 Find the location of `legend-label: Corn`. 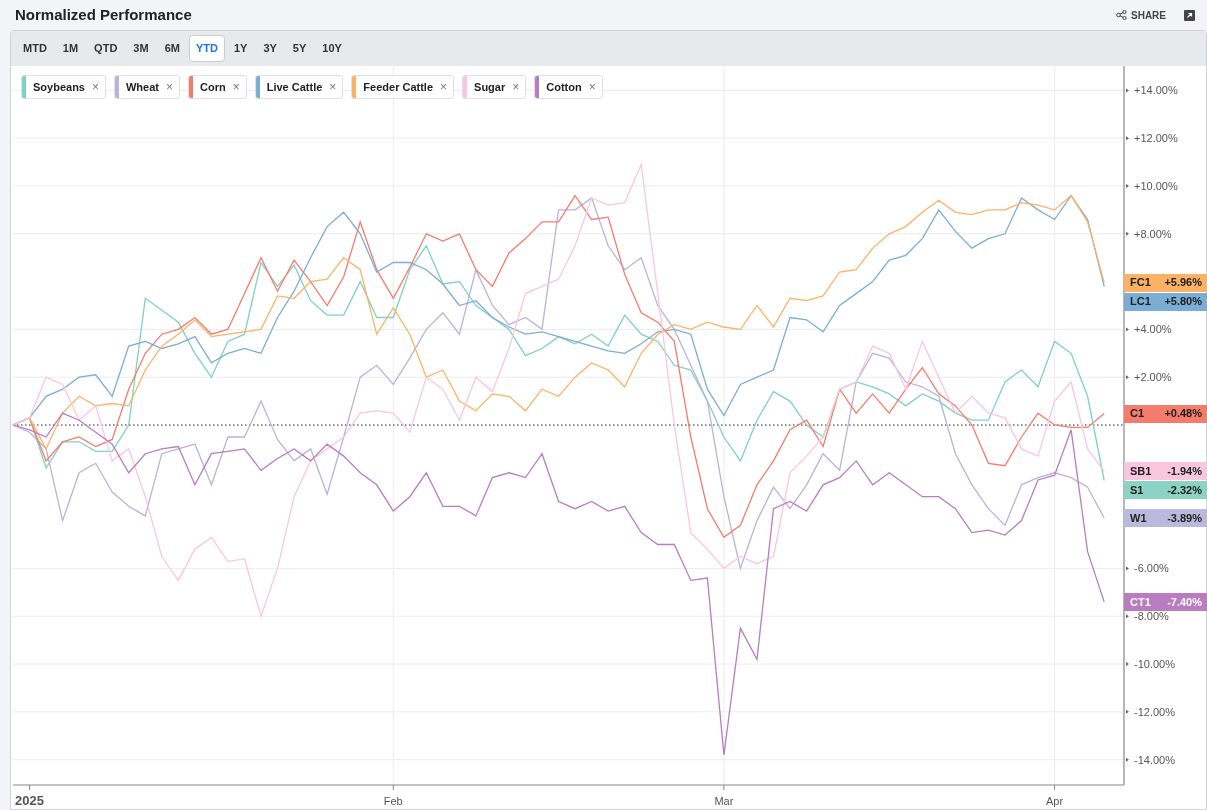

legend-label: Corn is located at coordinates (213, 87).